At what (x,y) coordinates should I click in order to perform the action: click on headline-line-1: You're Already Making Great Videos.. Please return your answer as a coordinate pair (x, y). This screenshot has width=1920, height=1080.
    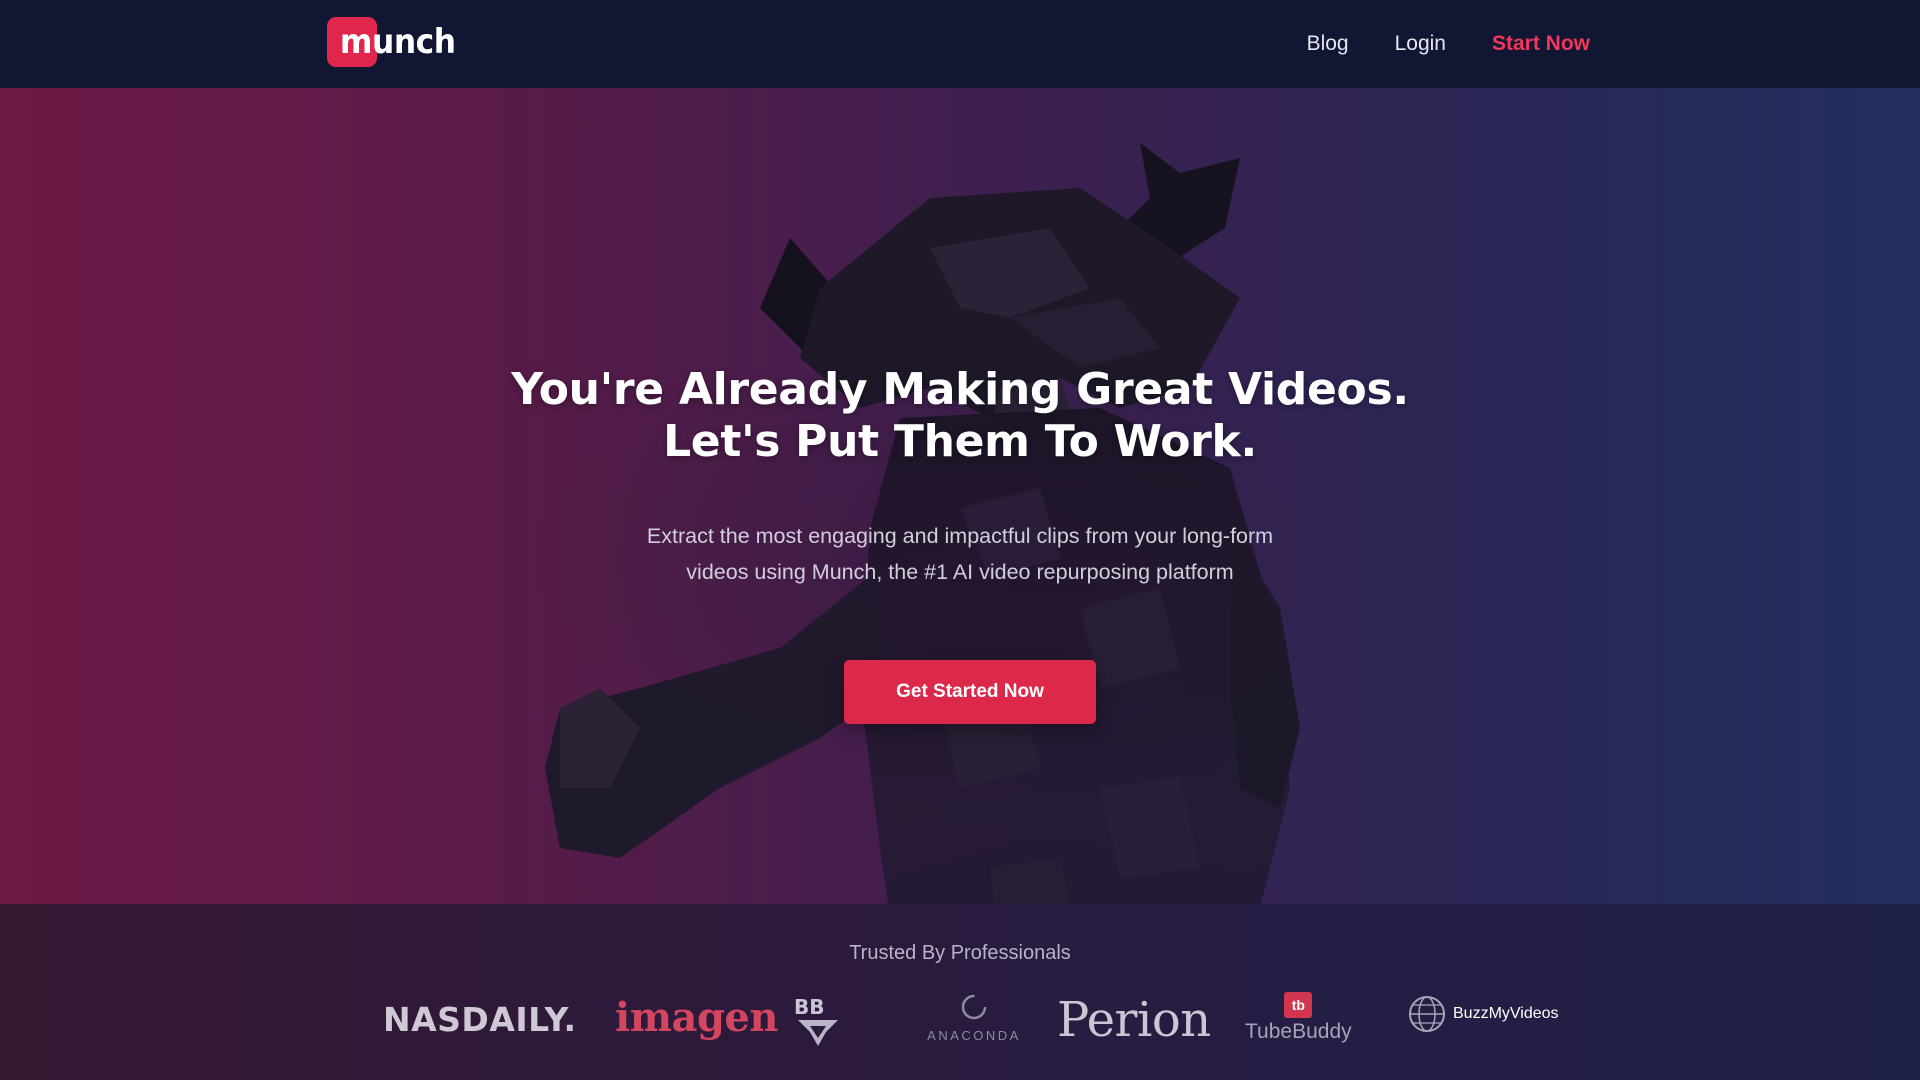
    Looking at the image, I should click on (960, 389).